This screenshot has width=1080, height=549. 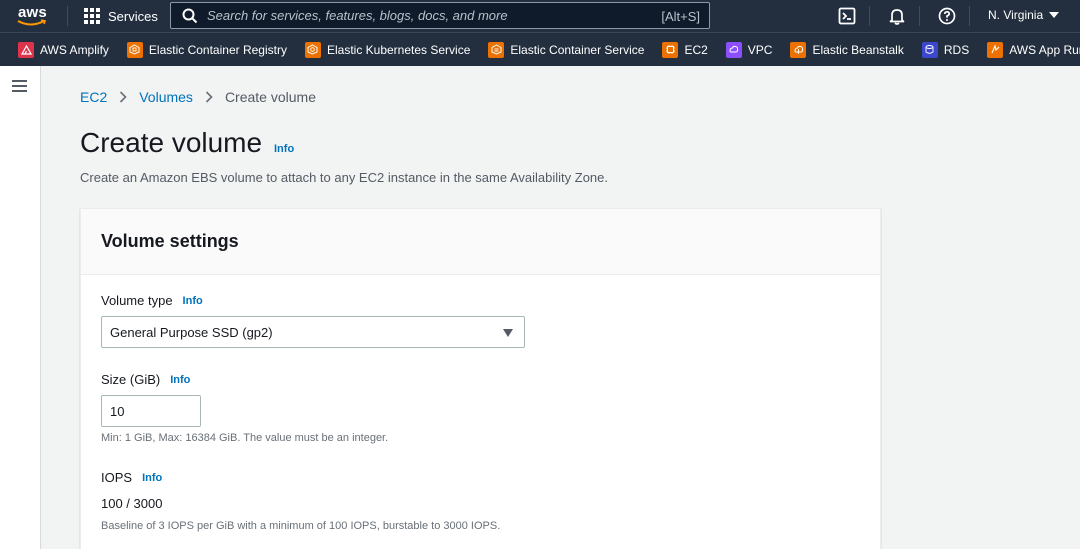 What do you see at coordinates (480, 242) in the screenshot?
I see `panel-header: Volume settings` at bounding box center [480, 242].